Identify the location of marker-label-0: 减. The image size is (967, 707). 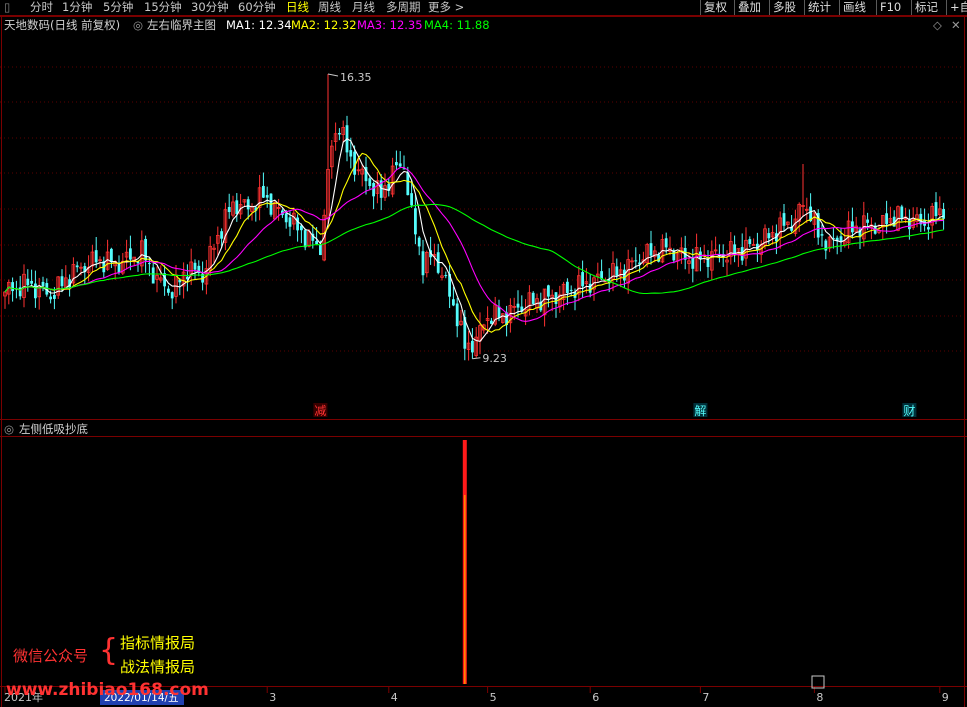
(320, 411).